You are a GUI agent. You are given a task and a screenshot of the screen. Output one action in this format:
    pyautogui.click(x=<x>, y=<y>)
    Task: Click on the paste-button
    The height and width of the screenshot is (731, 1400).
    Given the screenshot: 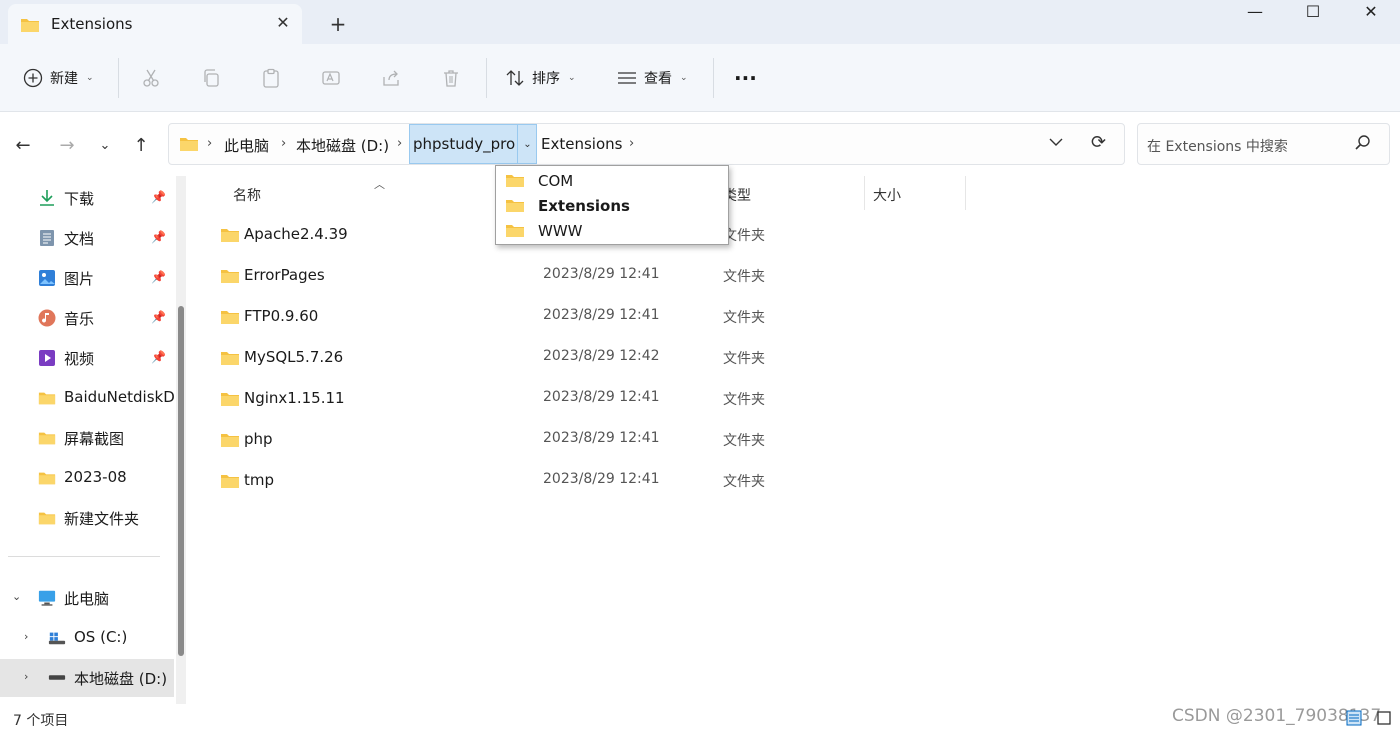 What is the action you would take?
    pyautogui.click(x=271, y=78)
    